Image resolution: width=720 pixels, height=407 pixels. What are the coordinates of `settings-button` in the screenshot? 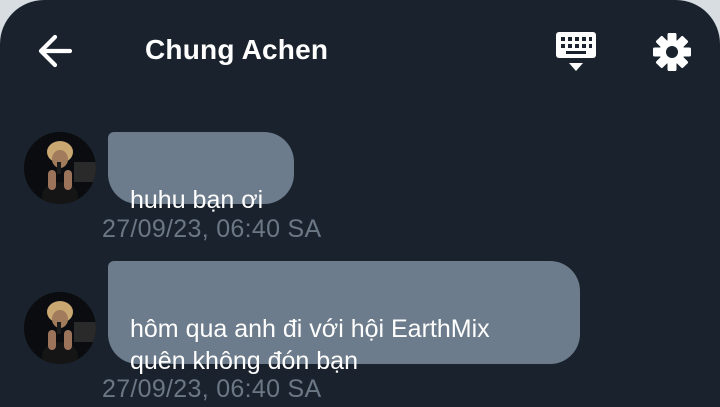 It's located at (672, 52).